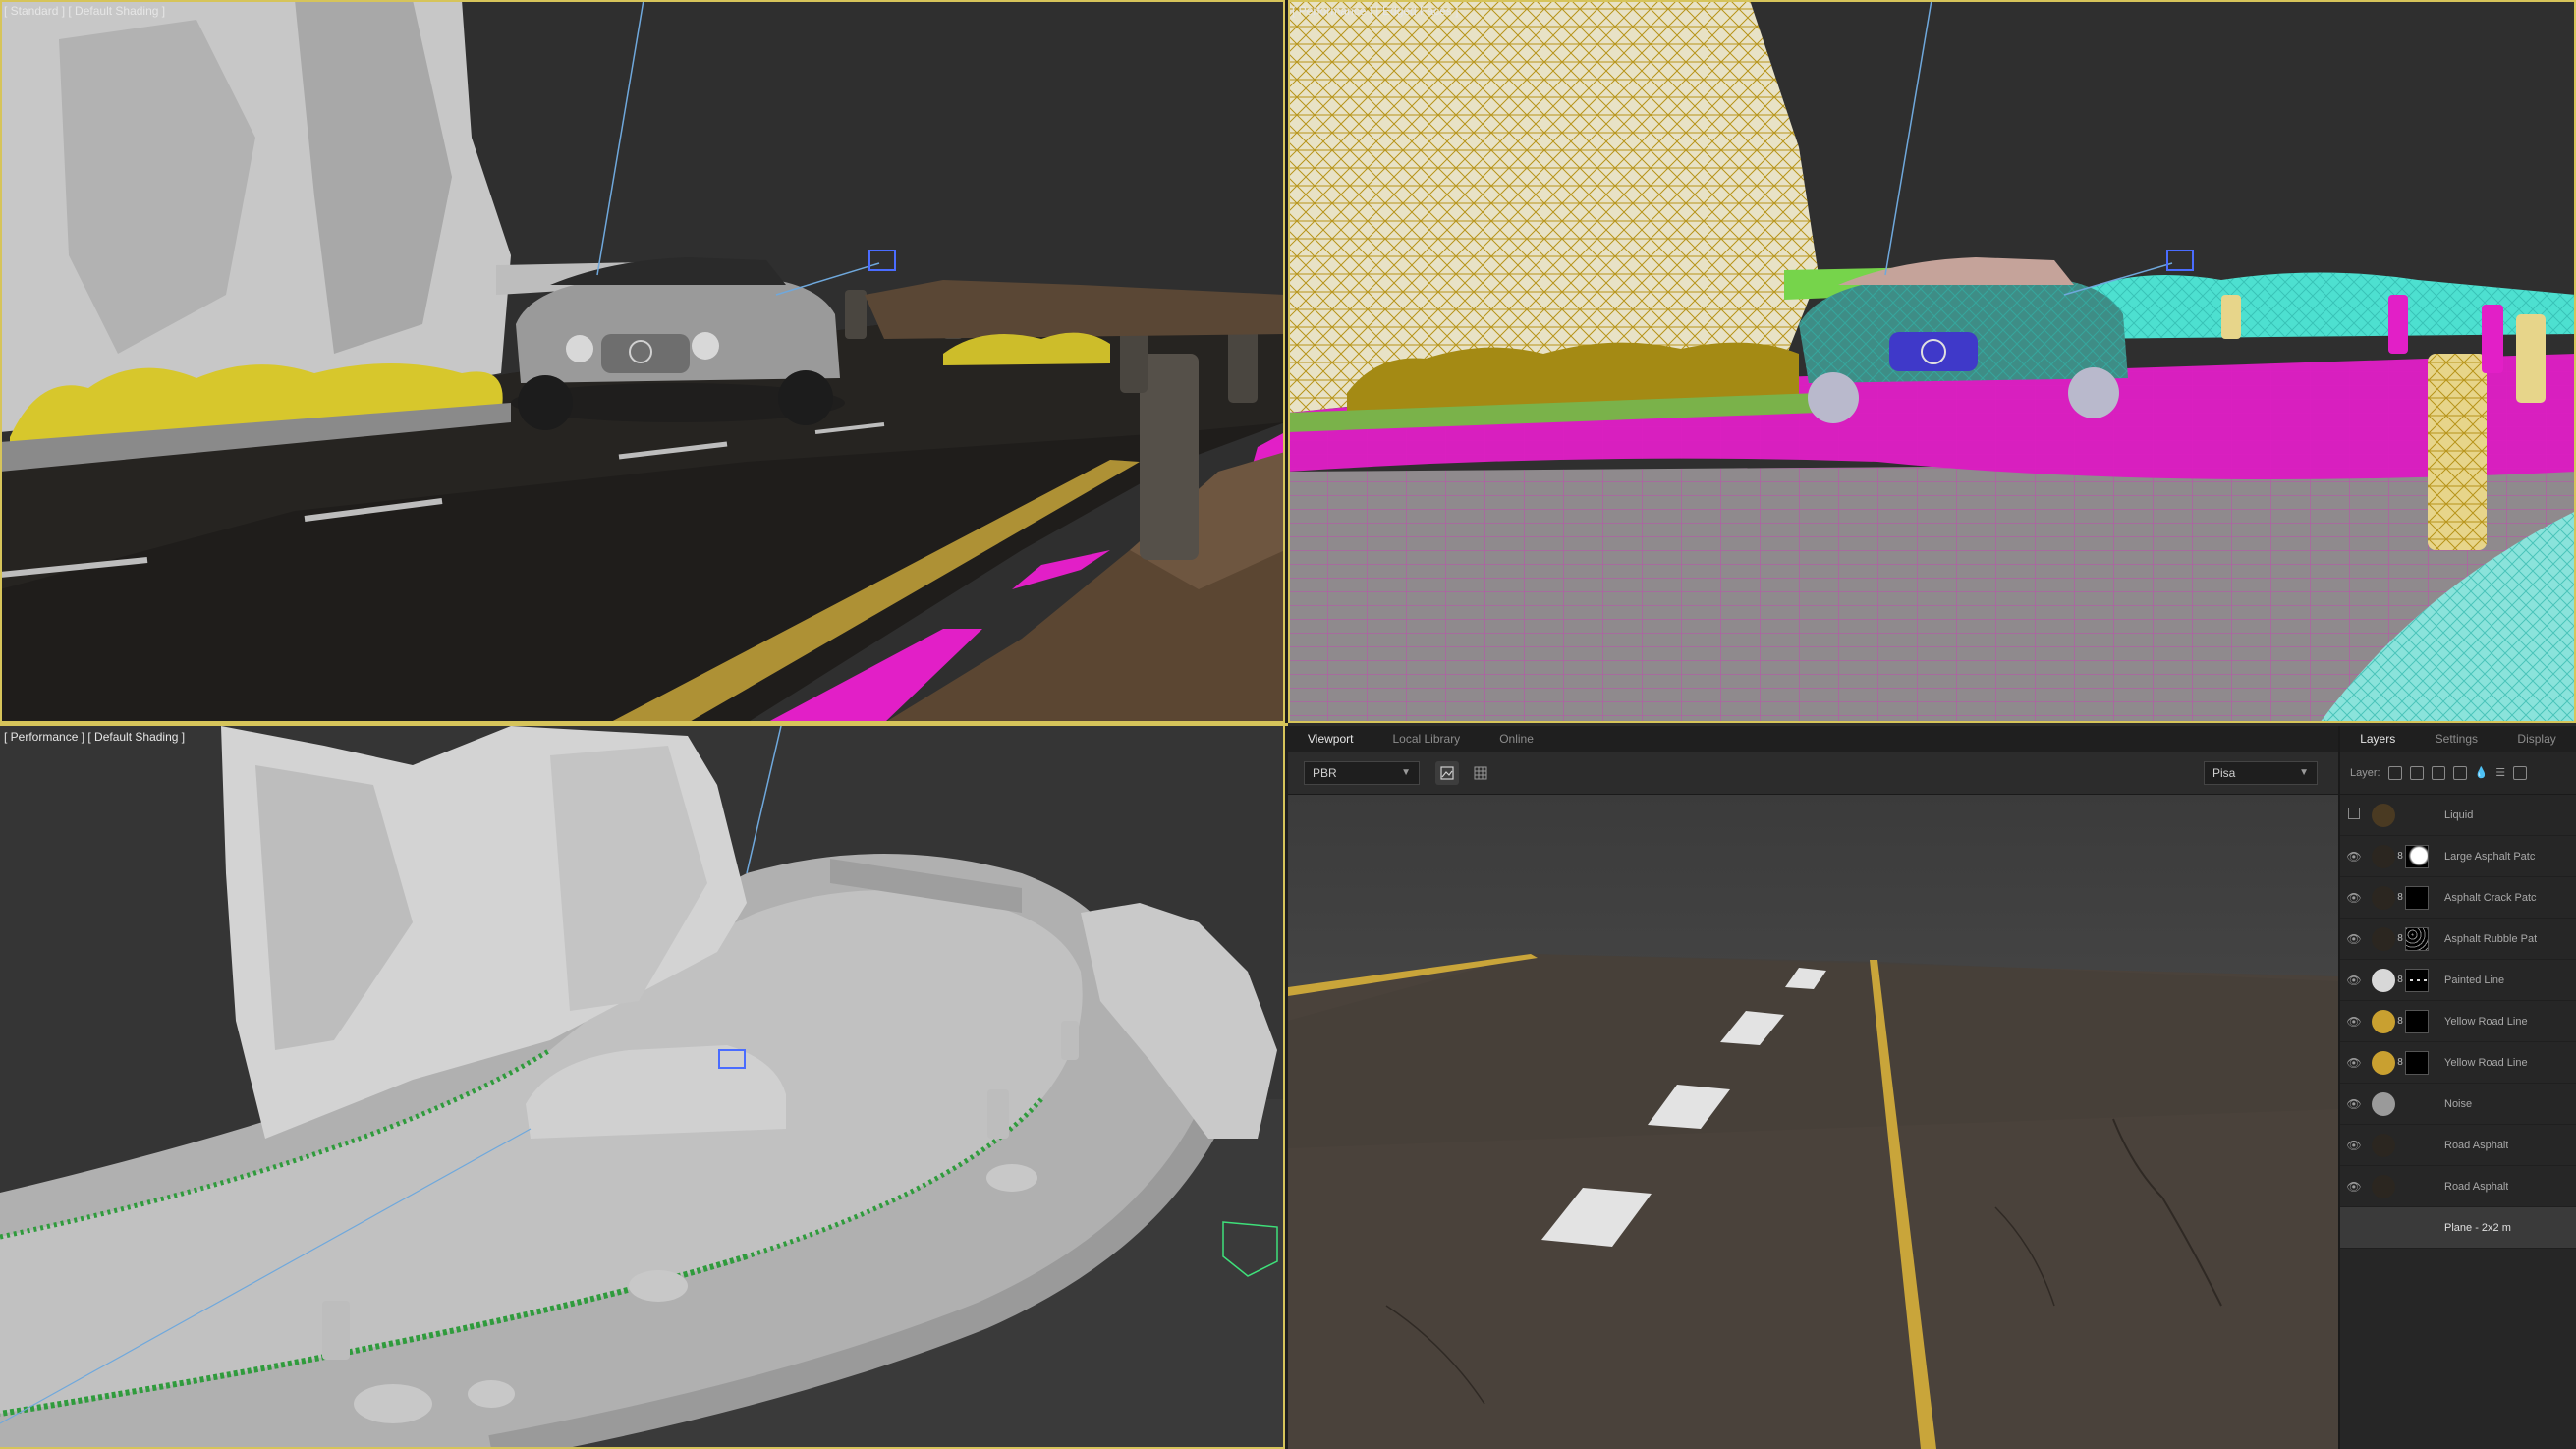 The image size is (2576, 1449). Describe the element at coordinates (2354, 815) in the screenshot. I see `visibility-checkbox` at that location.